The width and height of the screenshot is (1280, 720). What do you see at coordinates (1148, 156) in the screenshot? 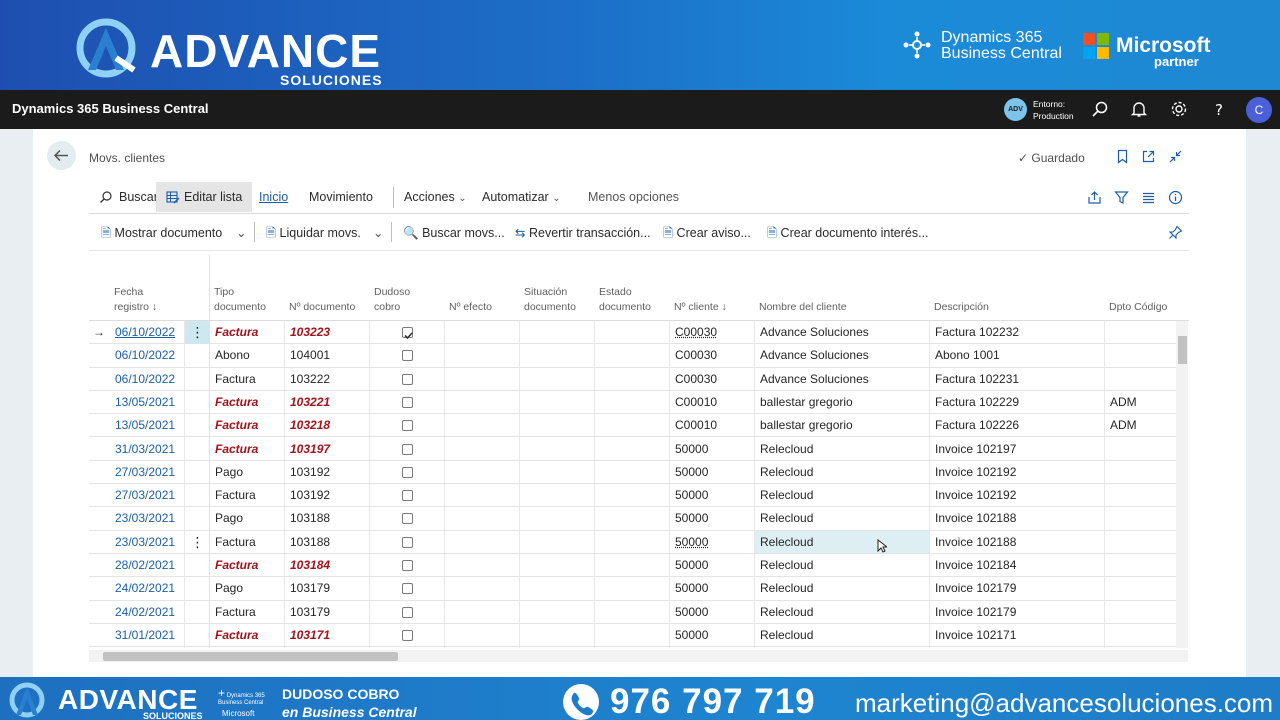
I see `open-new-window-icon` at bounding box center [1148, 156].